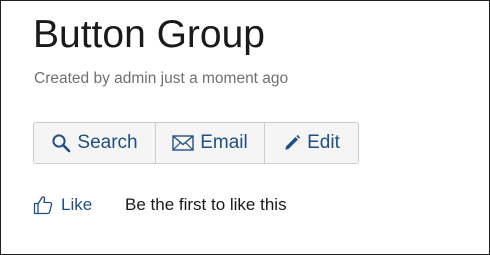  What do you see at coordinates (224, 142) in the screenshot?
I see `email-button-label: Email` at bounding box center [224, 142].